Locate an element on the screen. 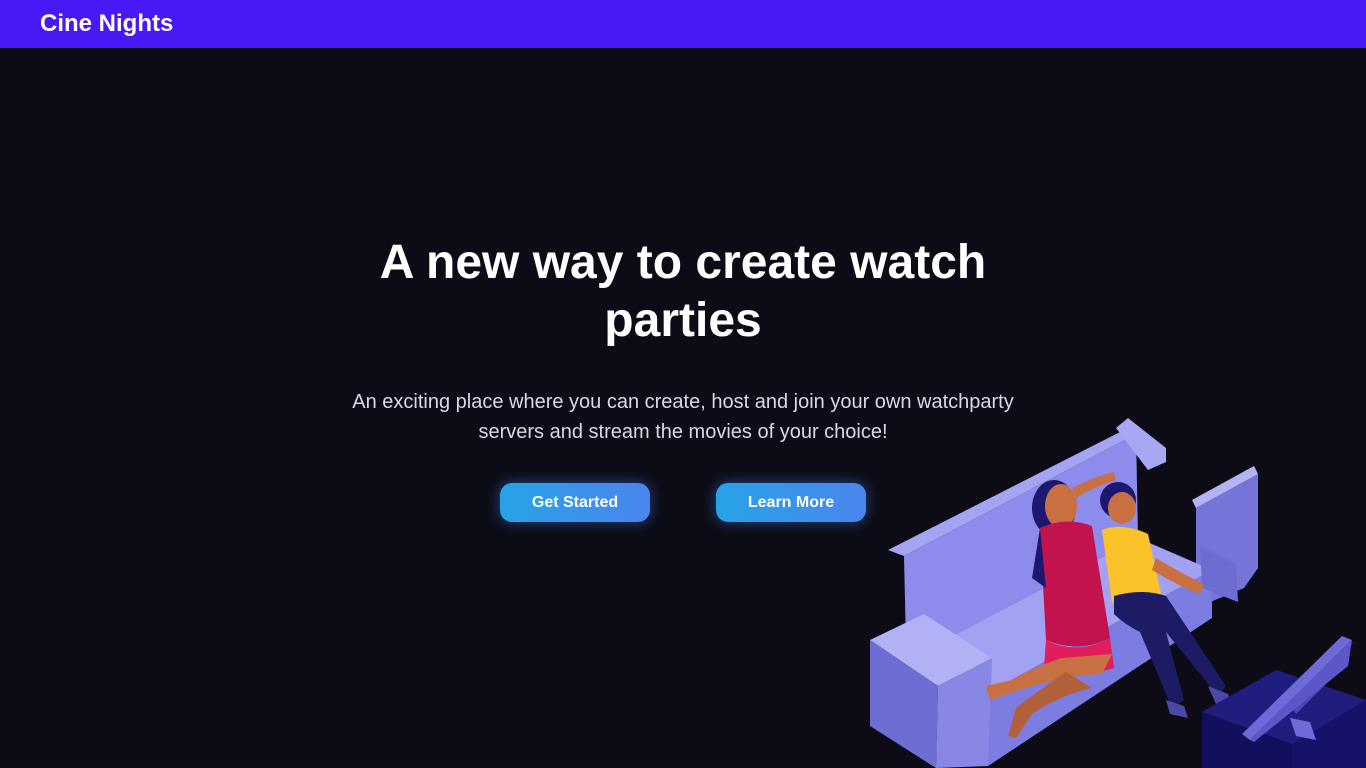 Image resolution: width=1366 pixels, height=768 pixels. tv-stand is located at coordinates (1284, 719).